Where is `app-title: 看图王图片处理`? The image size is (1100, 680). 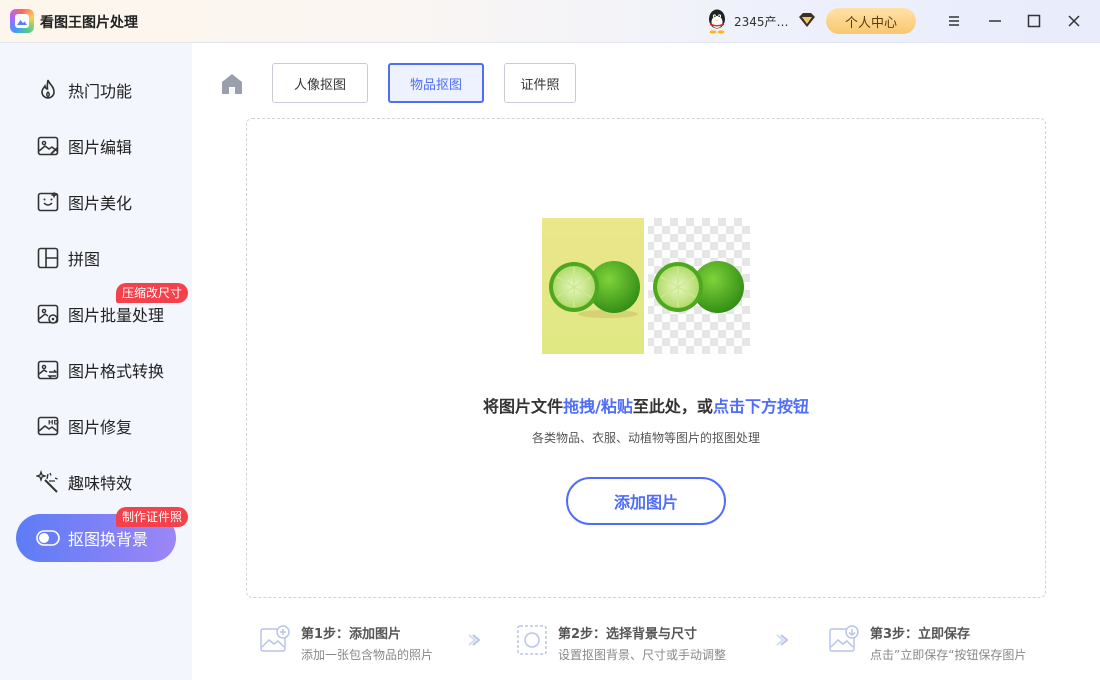 app-title: 看图王图片处理 is located at coordinates (89, 23).